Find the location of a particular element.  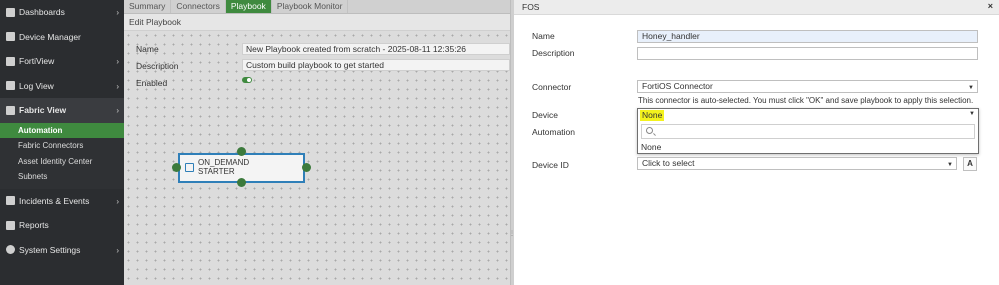

connector-handle-bottom is located at coordinates (241, 182).